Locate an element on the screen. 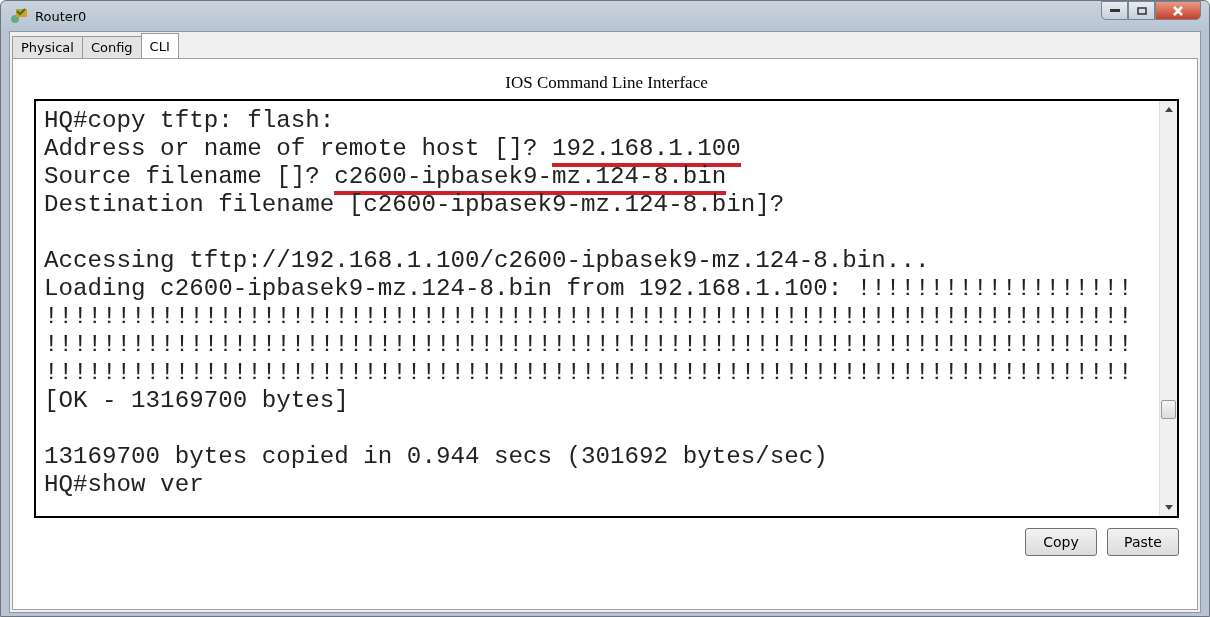 The width and height of the screenshot is (1210, 617). terminal-text: HQ#show ver is located at coordinates (124, 484).